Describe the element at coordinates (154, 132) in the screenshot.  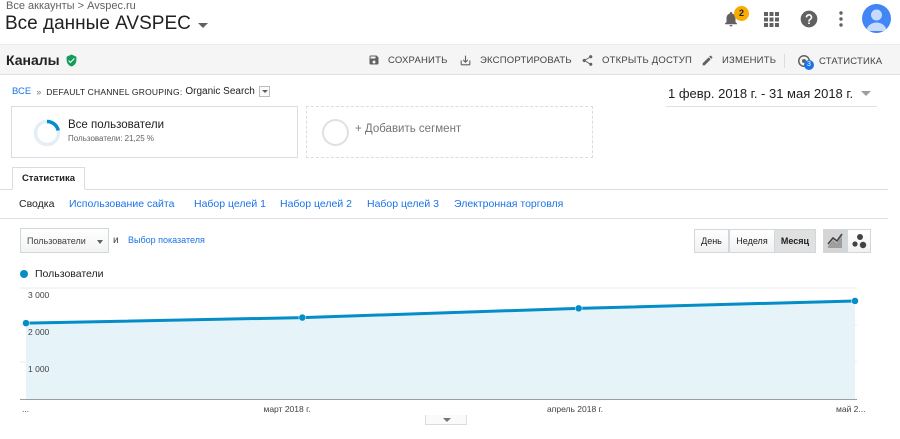
I see `segment-card-all-users: Все пользователи Пользователи: 21,25 %` at that location.